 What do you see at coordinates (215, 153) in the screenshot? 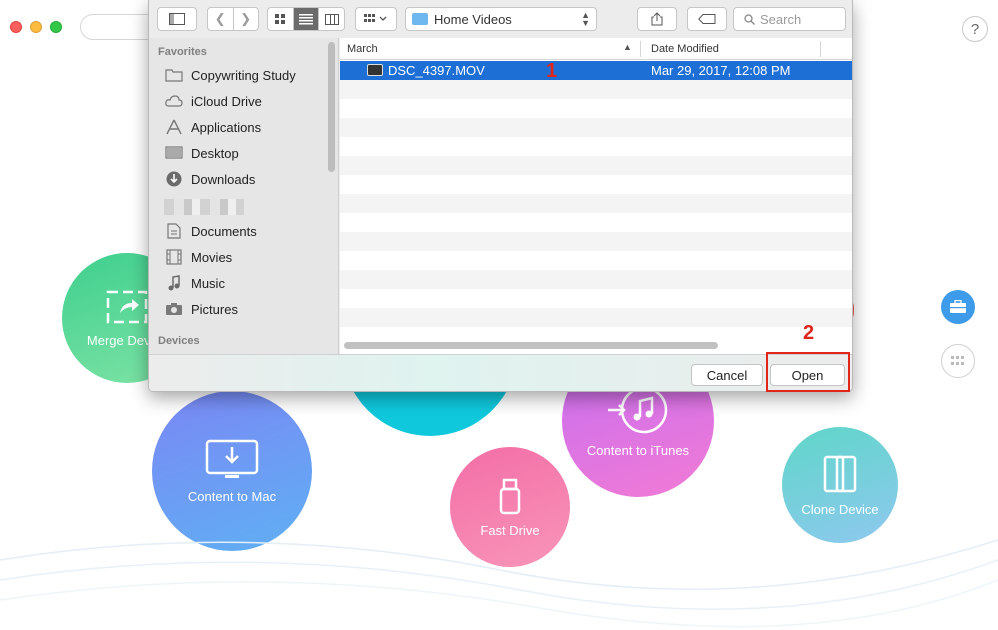
I see `sidebar-item-label: Desktop` at bounding box center [215, 153].